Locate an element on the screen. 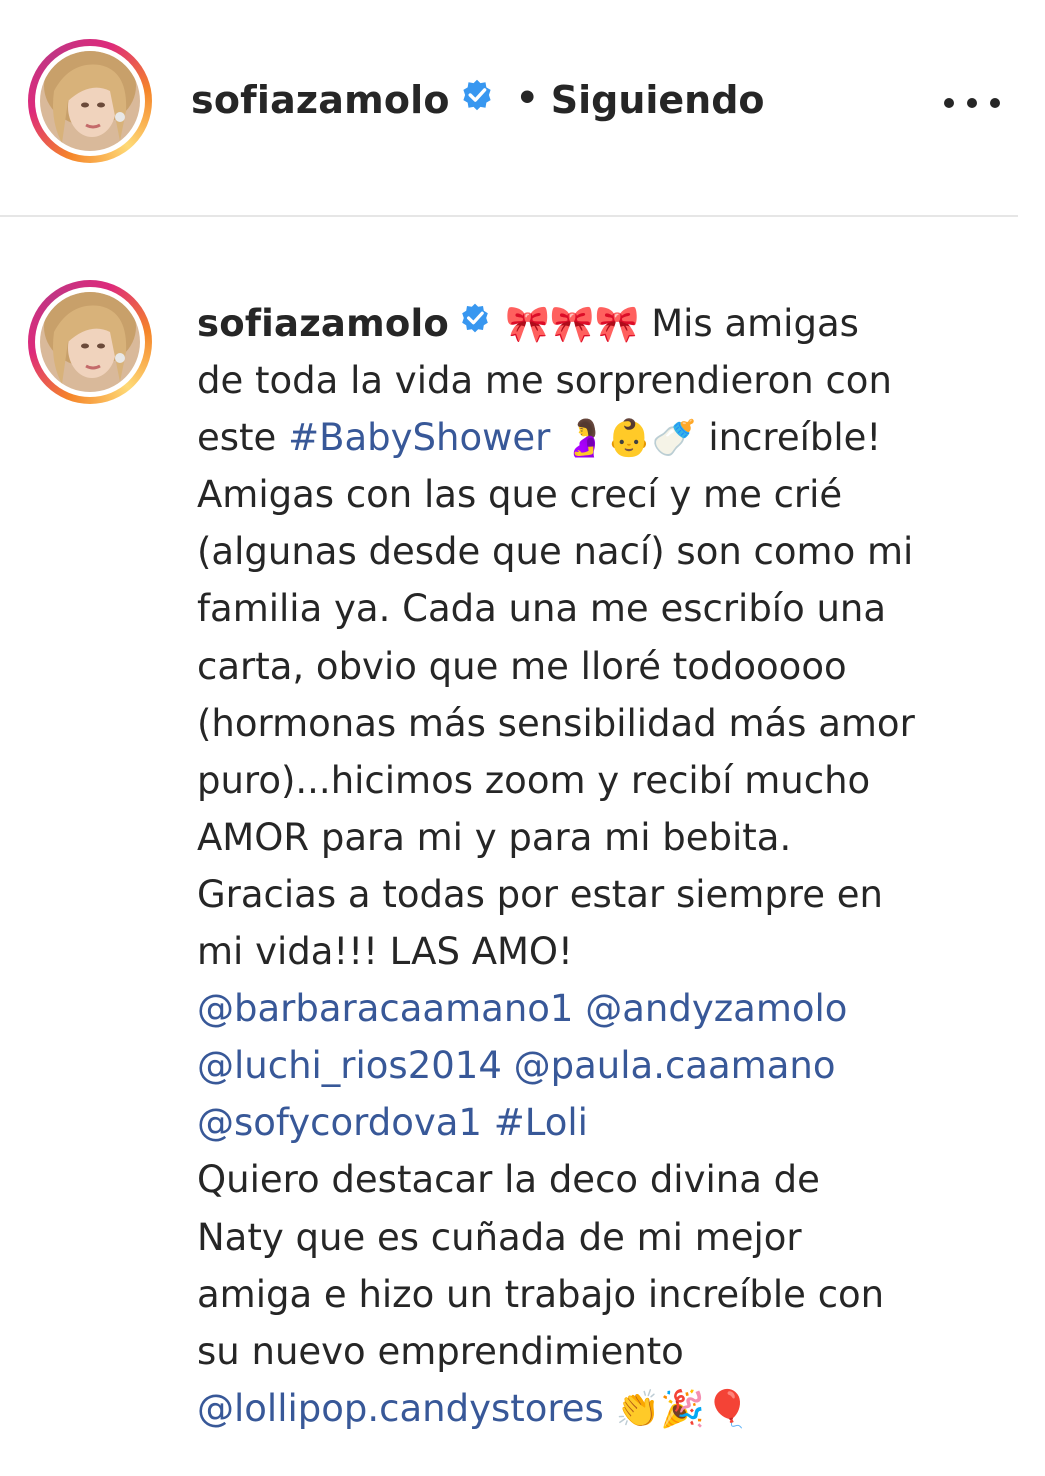 Image resolution: width=1045 pixels, height=1476 pixels. caption-avatar is located at coordinates (90, 342).